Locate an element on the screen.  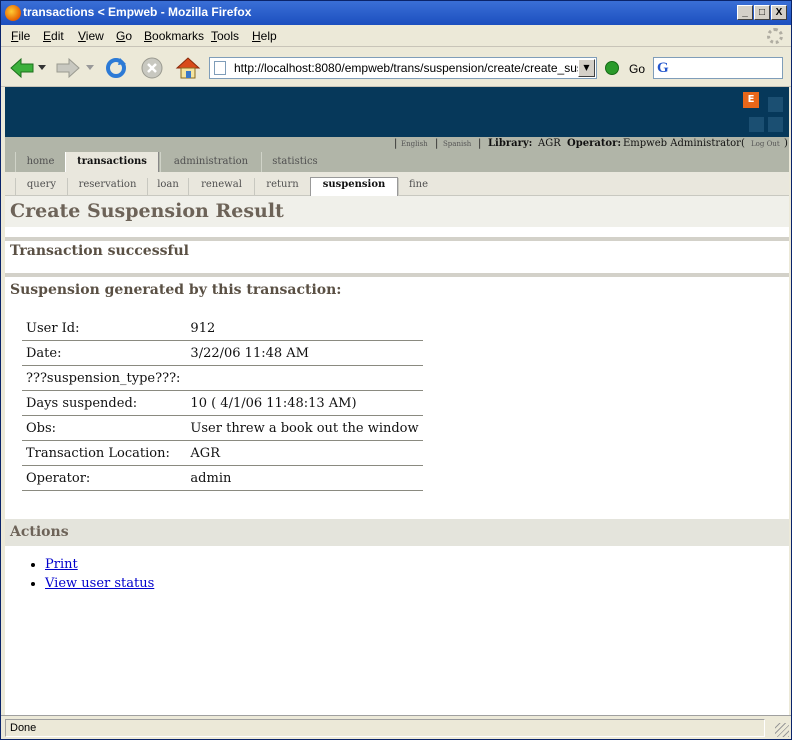
detail-value is located at coordinates (303, 378).